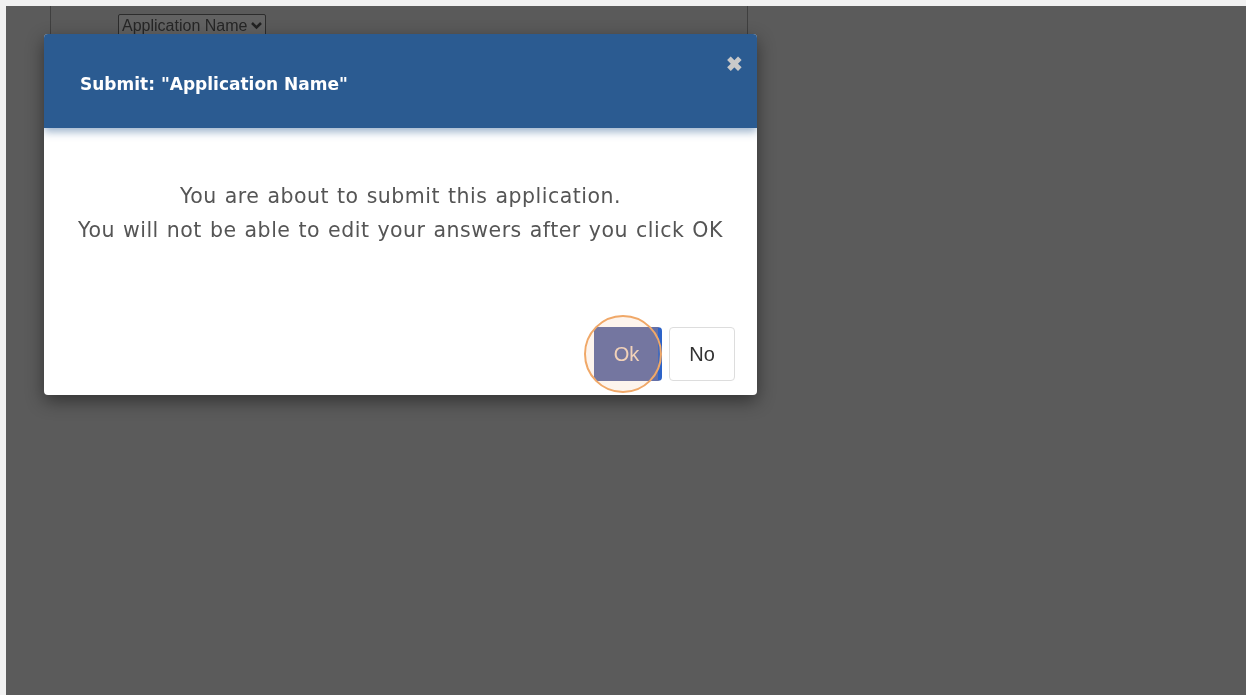 Image resolution: width=1246 pixels, height=695 pixels. Describe the element at coordinates (257, 26) in the screenshot. I see `chevron-icon` at that location.